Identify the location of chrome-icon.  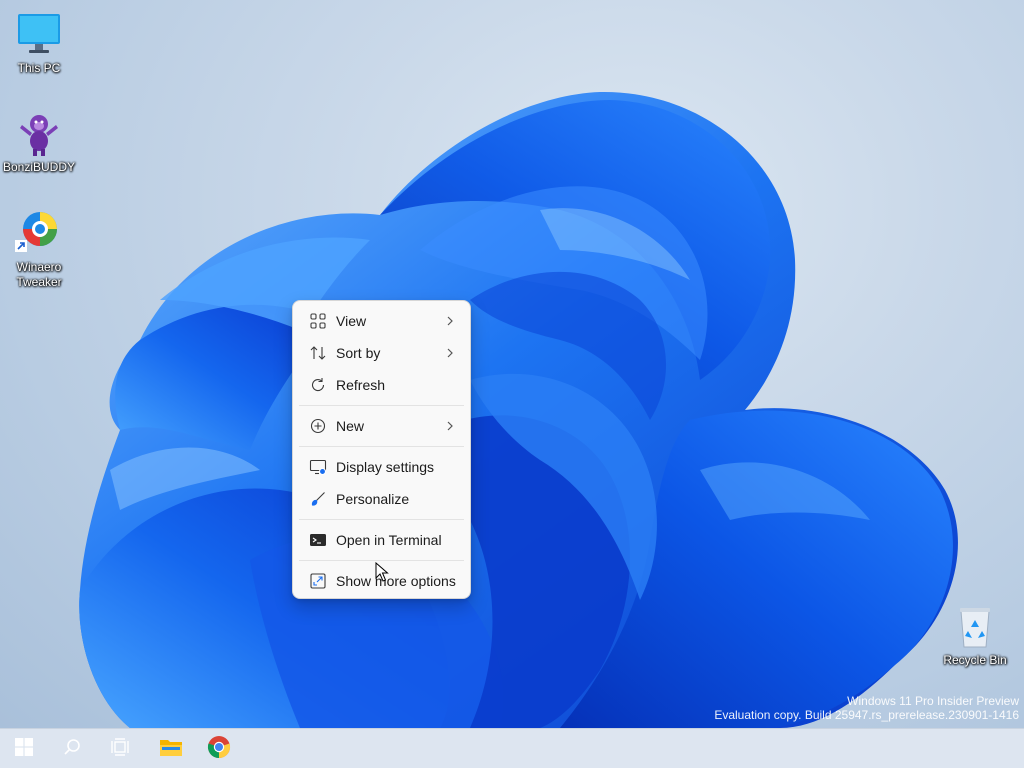
(219, 749).